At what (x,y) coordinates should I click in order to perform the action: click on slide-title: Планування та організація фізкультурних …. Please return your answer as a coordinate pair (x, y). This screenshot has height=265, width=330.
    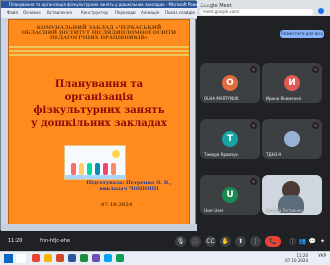
    Looking at the image, I should click on (99, 104).